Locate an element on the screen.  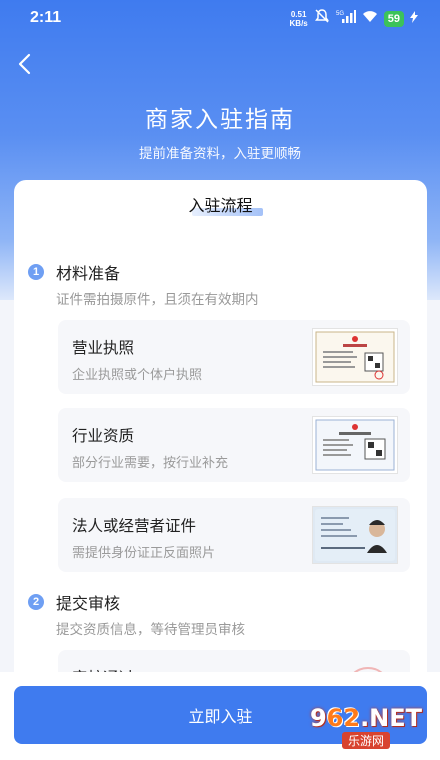
chevron-left-icon is located at coordinates (24, 64).